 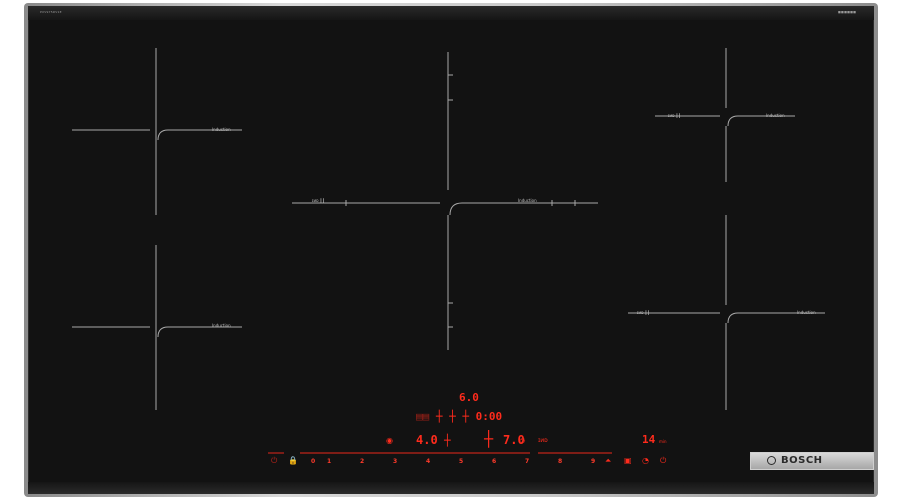 What do you see at coordinates (645, 460) in the screenshot?
I see `timer-icon: ◔` at bounding box center [645, 460].